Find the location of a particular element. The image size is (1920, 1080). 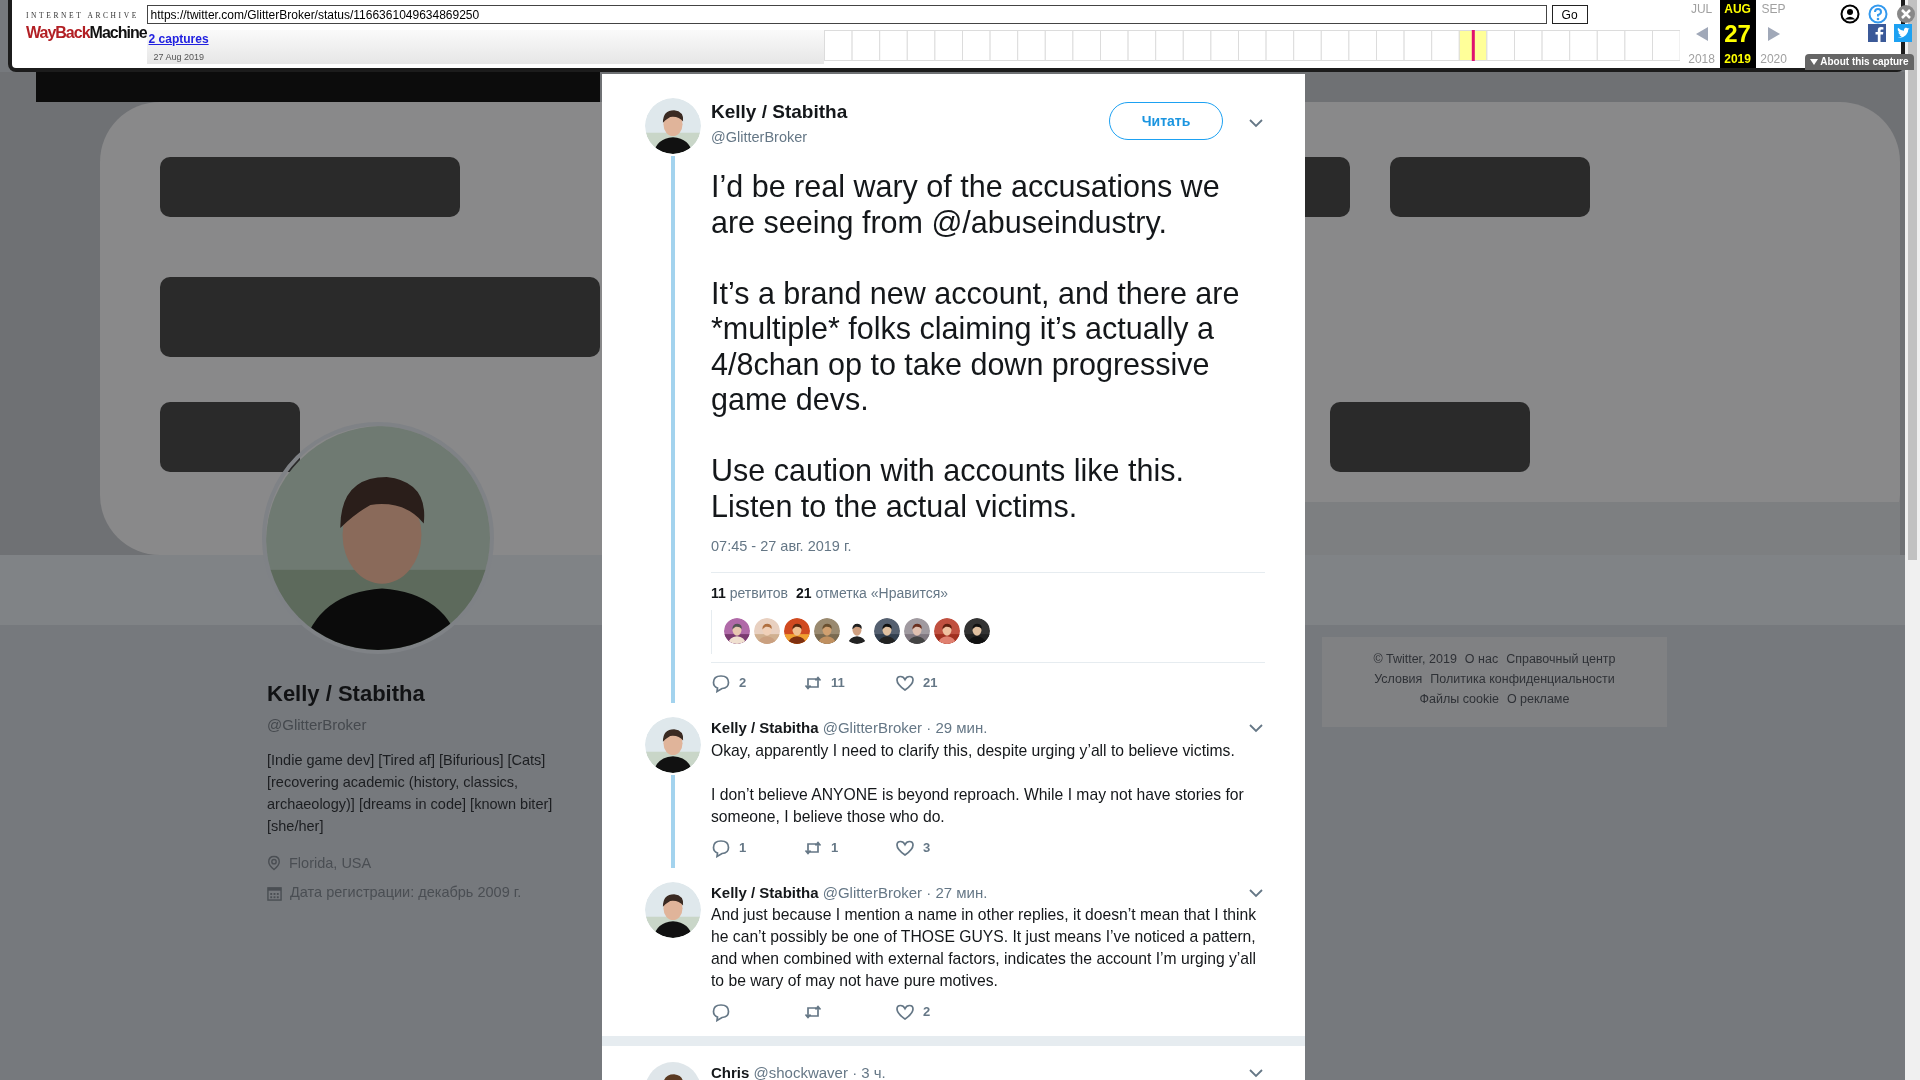

user-name: Chris is located at coordinates (730, 1072).